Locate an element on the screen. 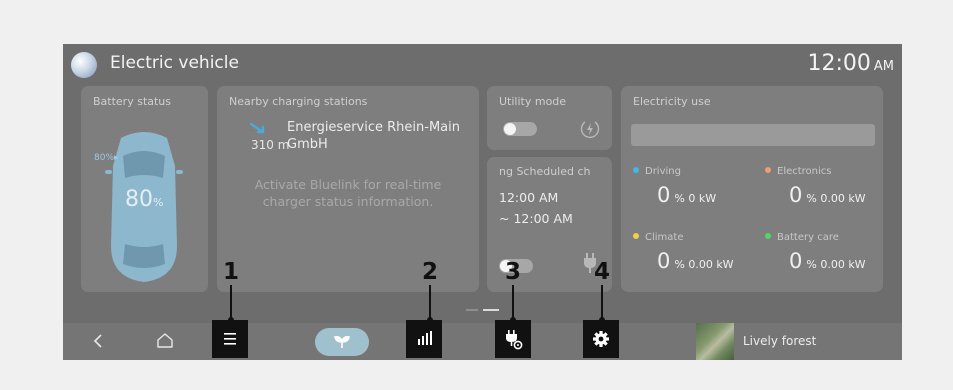 This screenshot has height=390, width=953. home-icon is located at coordinates (165, 341).